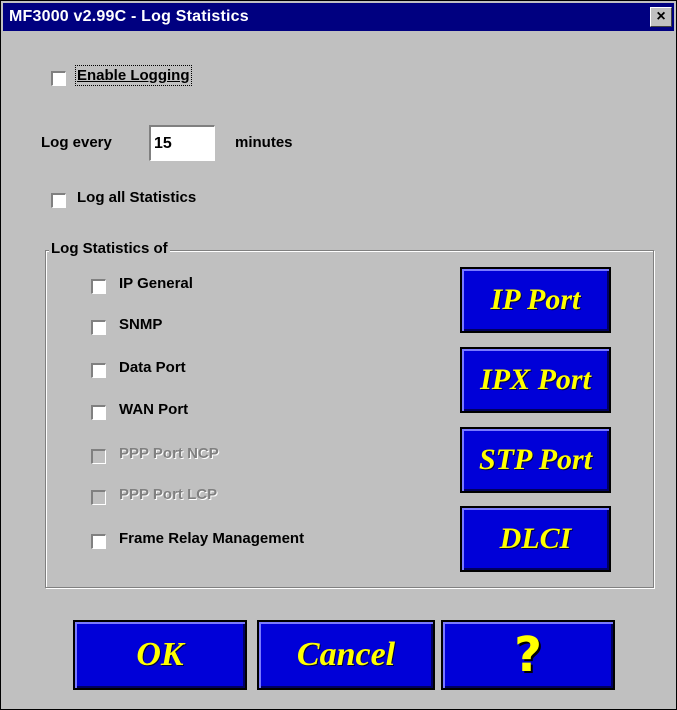 Image resolution: width=677 pixels, height=710 pixels. I want to click on snmp-checkbox, so click(98, 327).